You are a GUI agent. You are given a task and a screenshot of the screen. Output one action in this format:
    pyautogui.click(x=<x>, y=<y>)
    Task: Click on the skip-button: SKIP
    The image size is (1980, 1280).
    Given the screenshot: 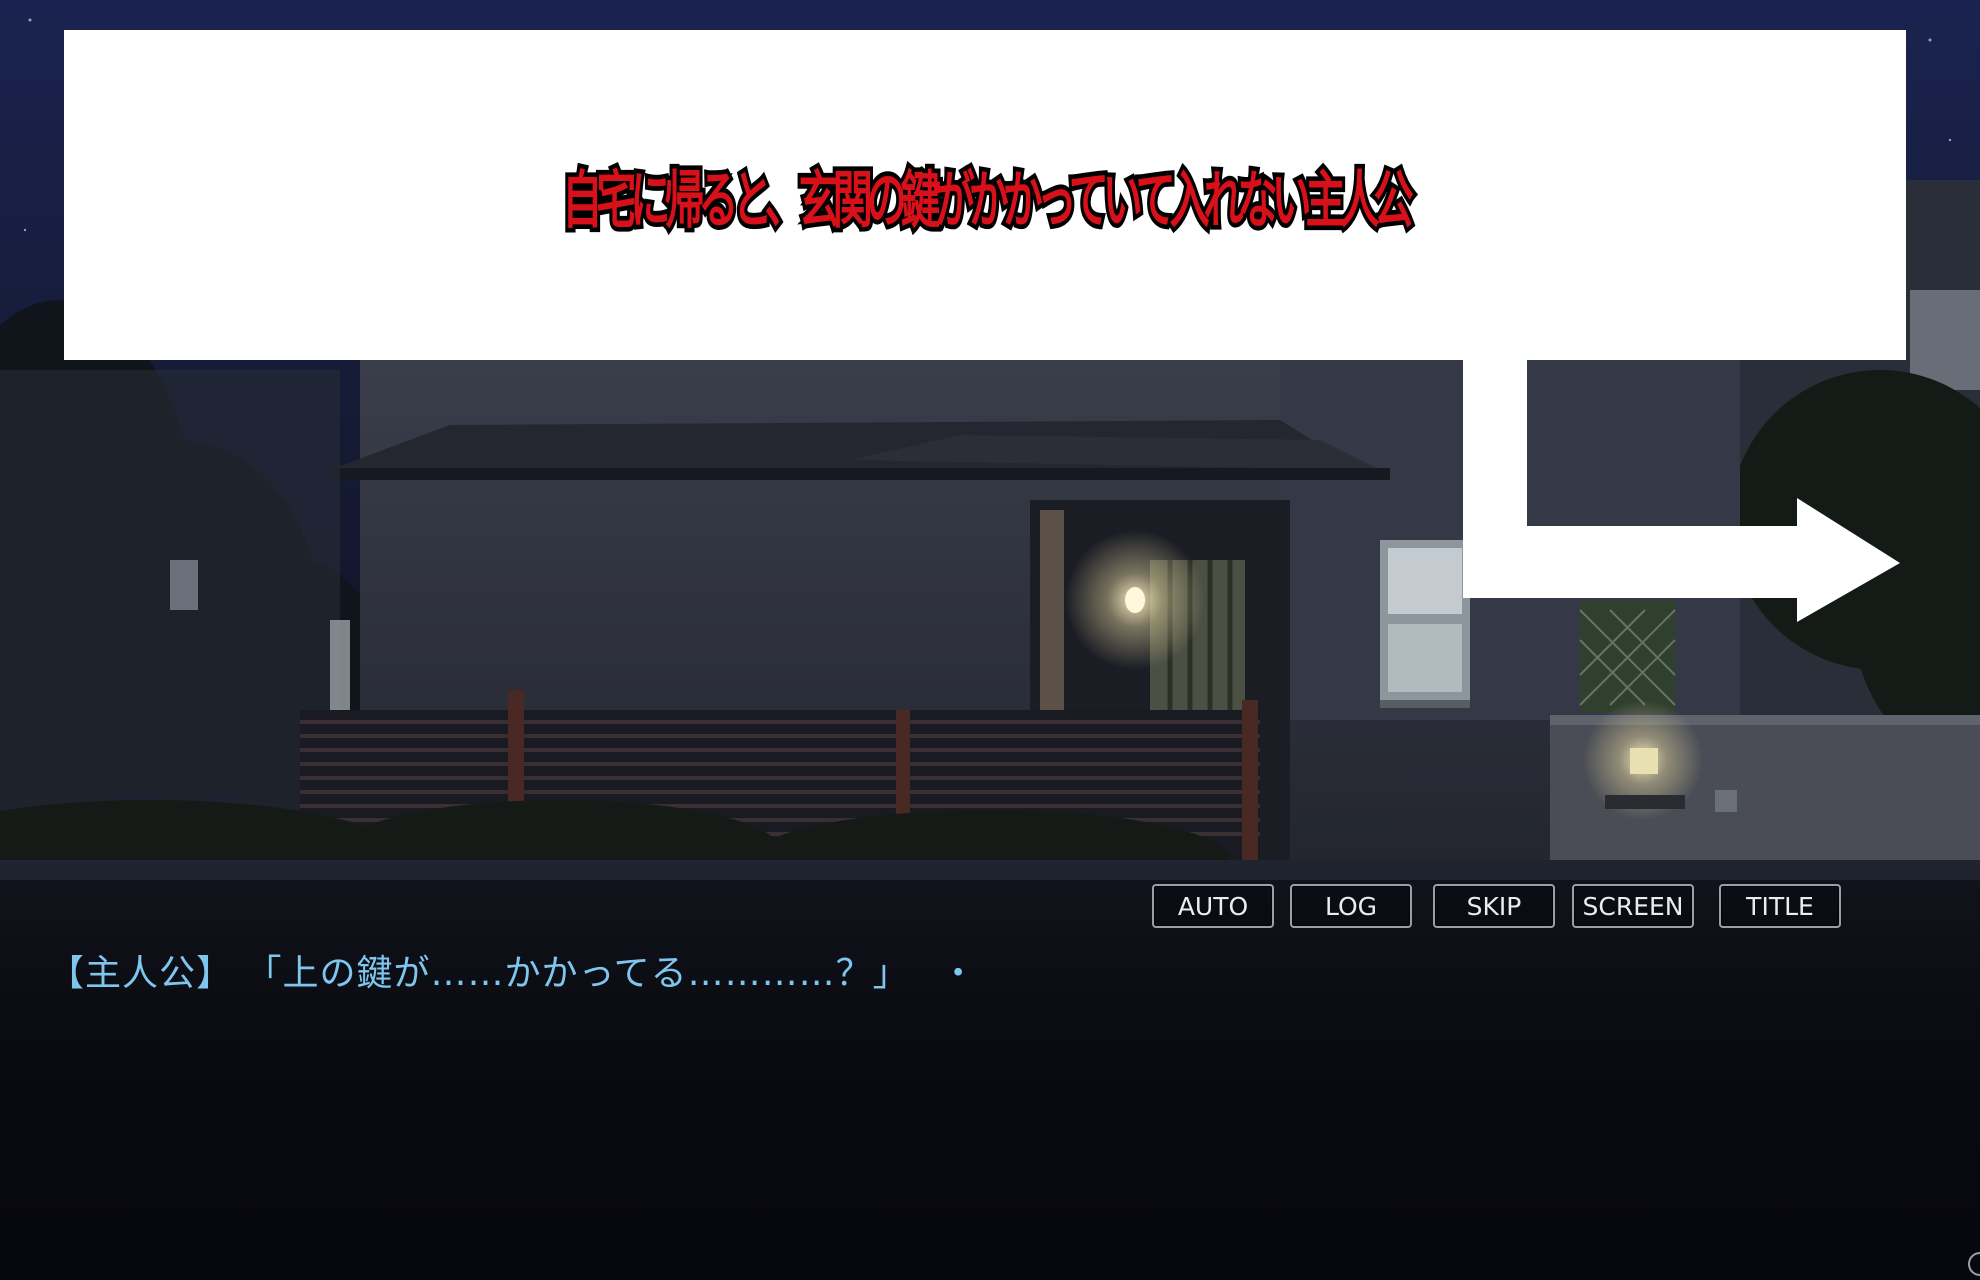 What is the action you would take?
    pyautogui.click(x=1494, y=906)
    